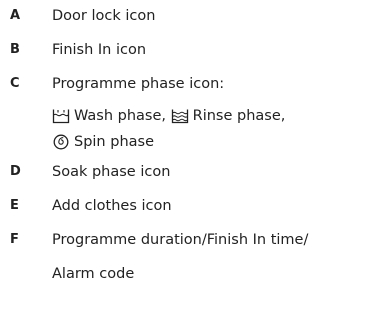 This screenshot has height=319, width=379. Describe the element at coordinates (61, 142) in the screenshot. I see `spin-phase-icon` at that location.